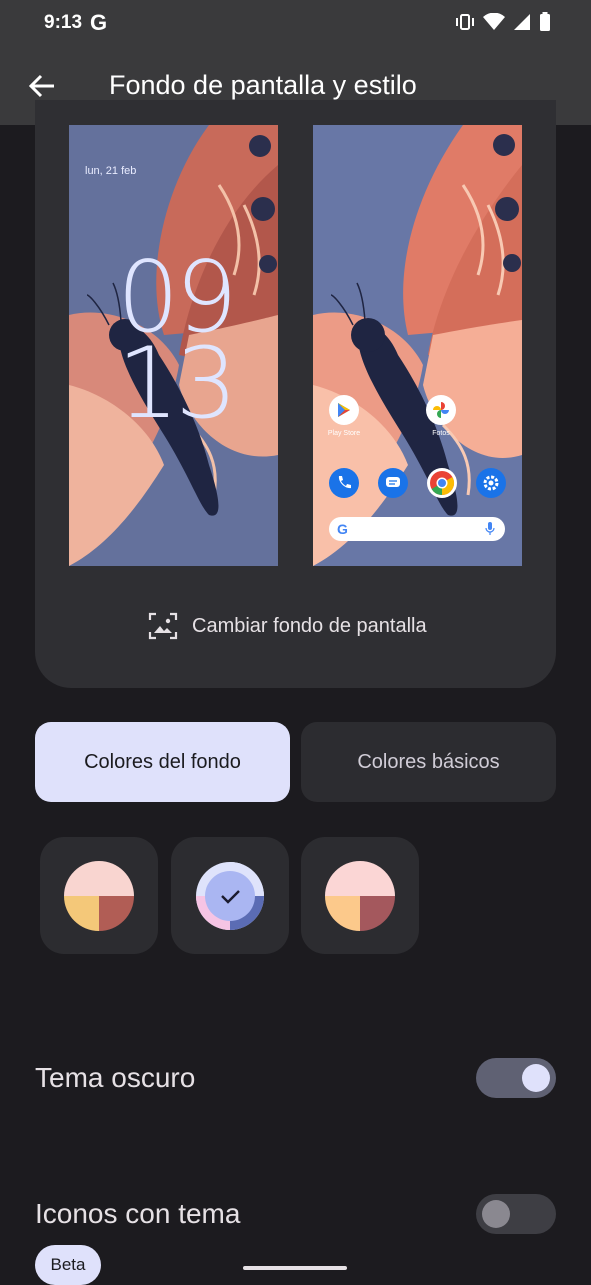 This screenshot has height=1285, width=591. I want to click on lock-screen-preview: lun, 21 feb 09 13, so click(173, 345).